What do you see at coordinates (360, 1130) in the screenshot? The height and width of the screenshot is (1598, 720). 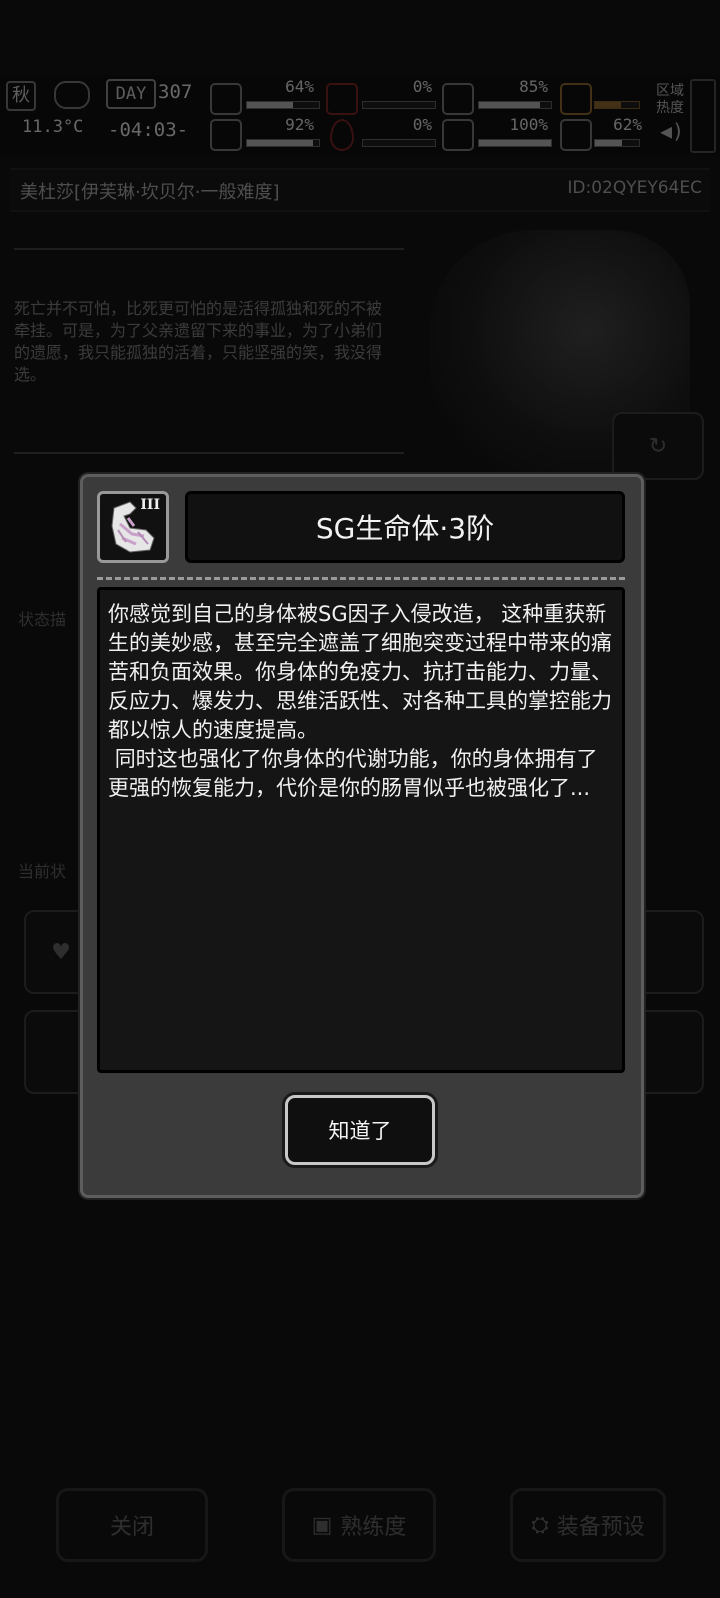 I see `acknowledge-button: 知道了` at bounding box center [360, 1130].